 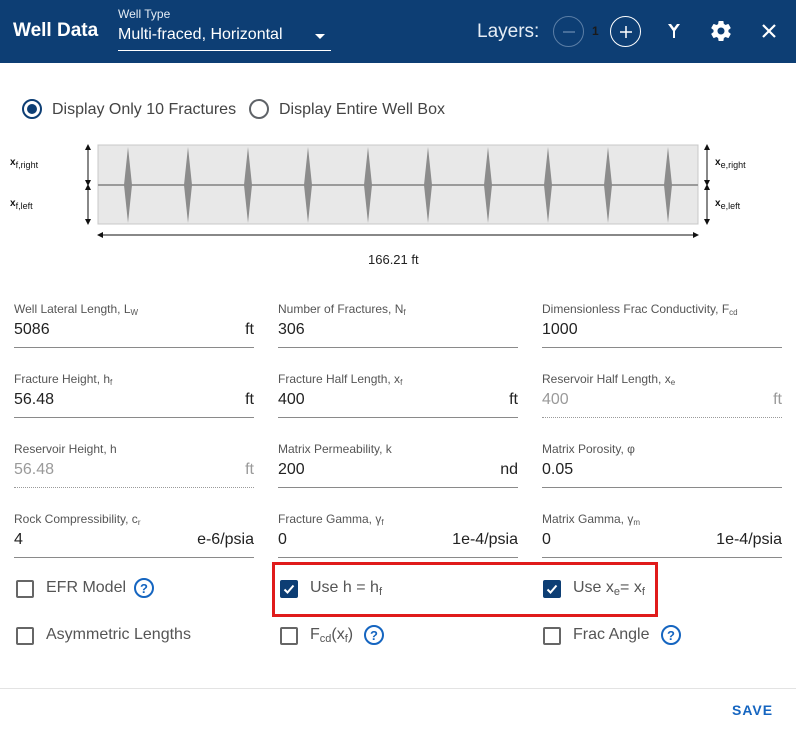 What do you see at coordinates (56, 30) in the screenshot?
I see `dialog-title: Well Data` at bounding box center [56, 30].